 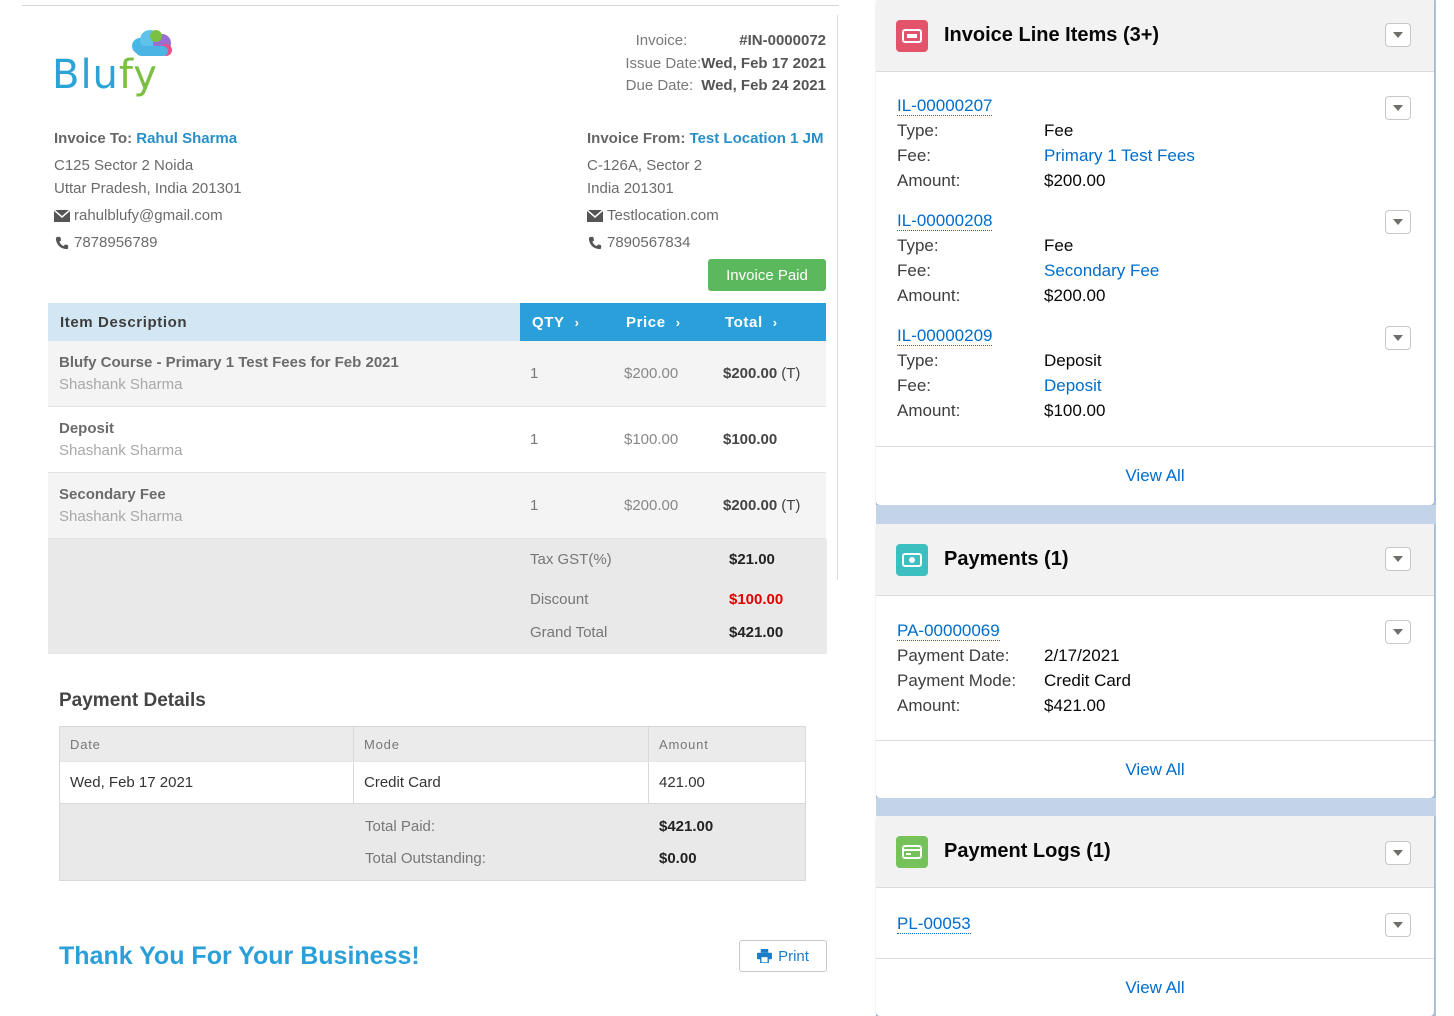 I want to click on card-icon, so click(x=912, y=852).